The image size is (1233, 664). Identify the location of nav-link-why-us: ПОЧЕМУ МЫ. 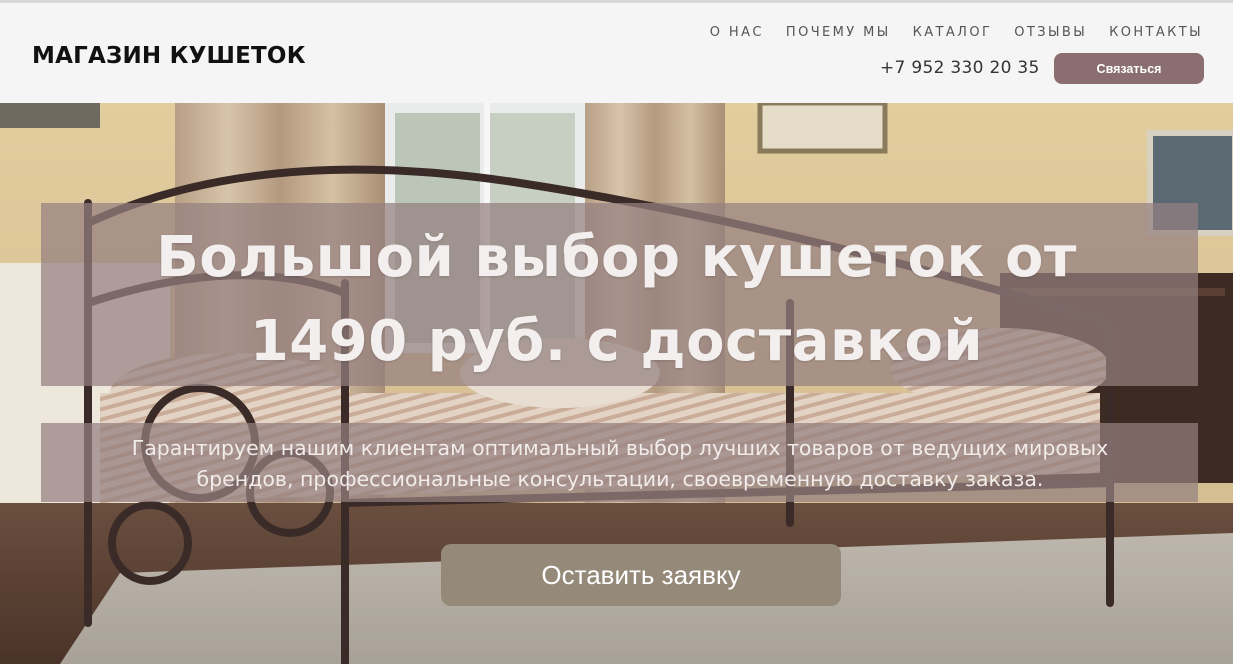
(838, 32).